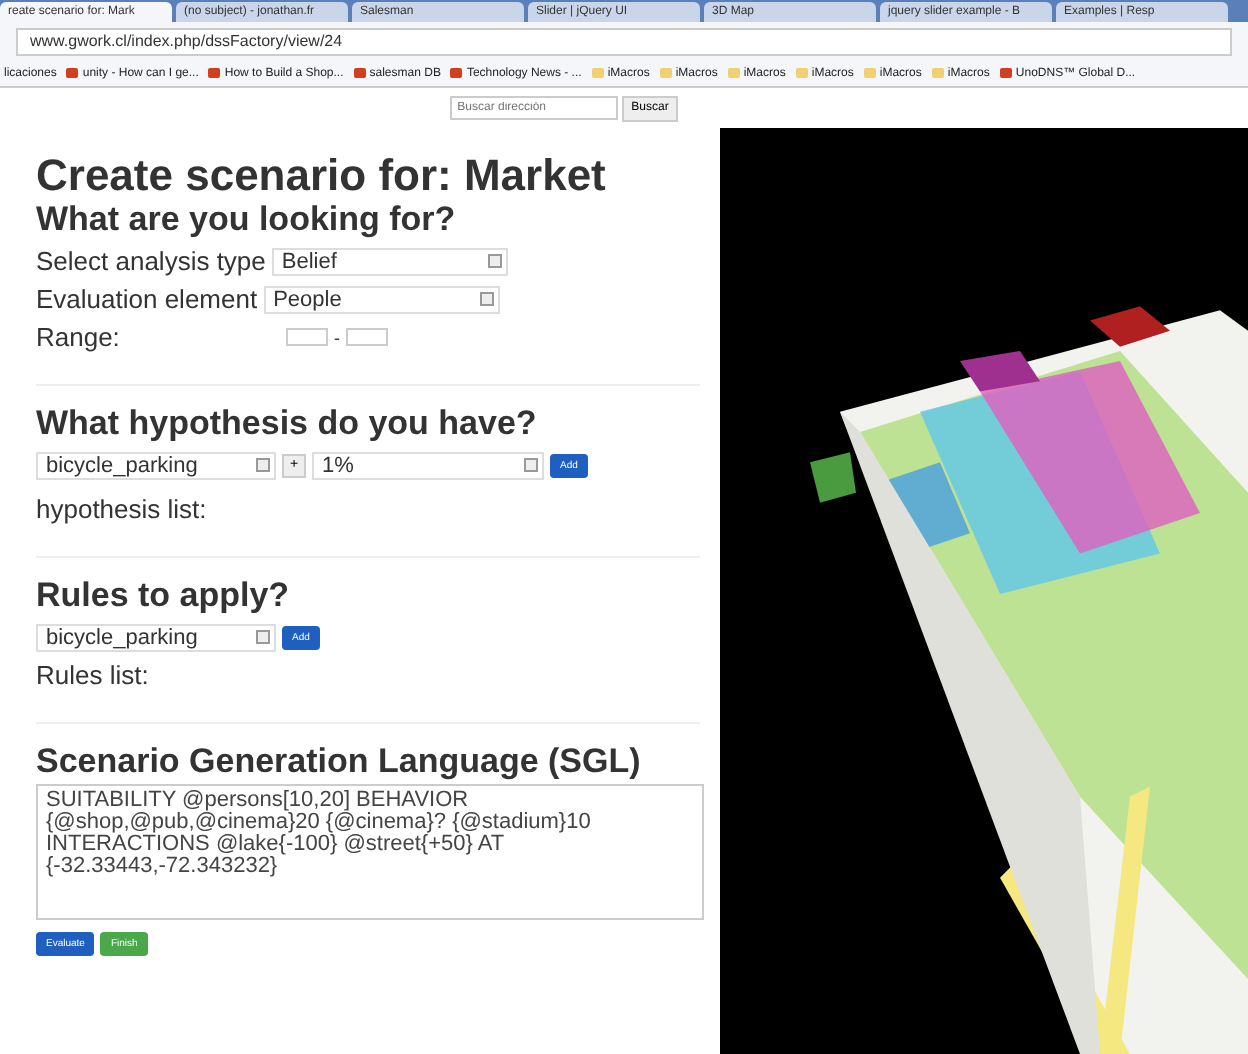 This screenshot has height=1054, width=1248. Describe the element at coordinates (389, 261) in the screenshot. I see `analysis-type-select: Belief` at that location.